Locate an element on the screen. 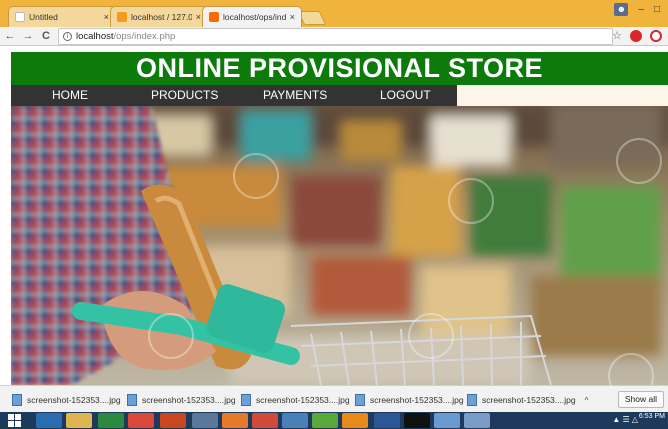 This screenshot has height=429, width=668. file-explorer-icon is located at coordinates (79, 420).